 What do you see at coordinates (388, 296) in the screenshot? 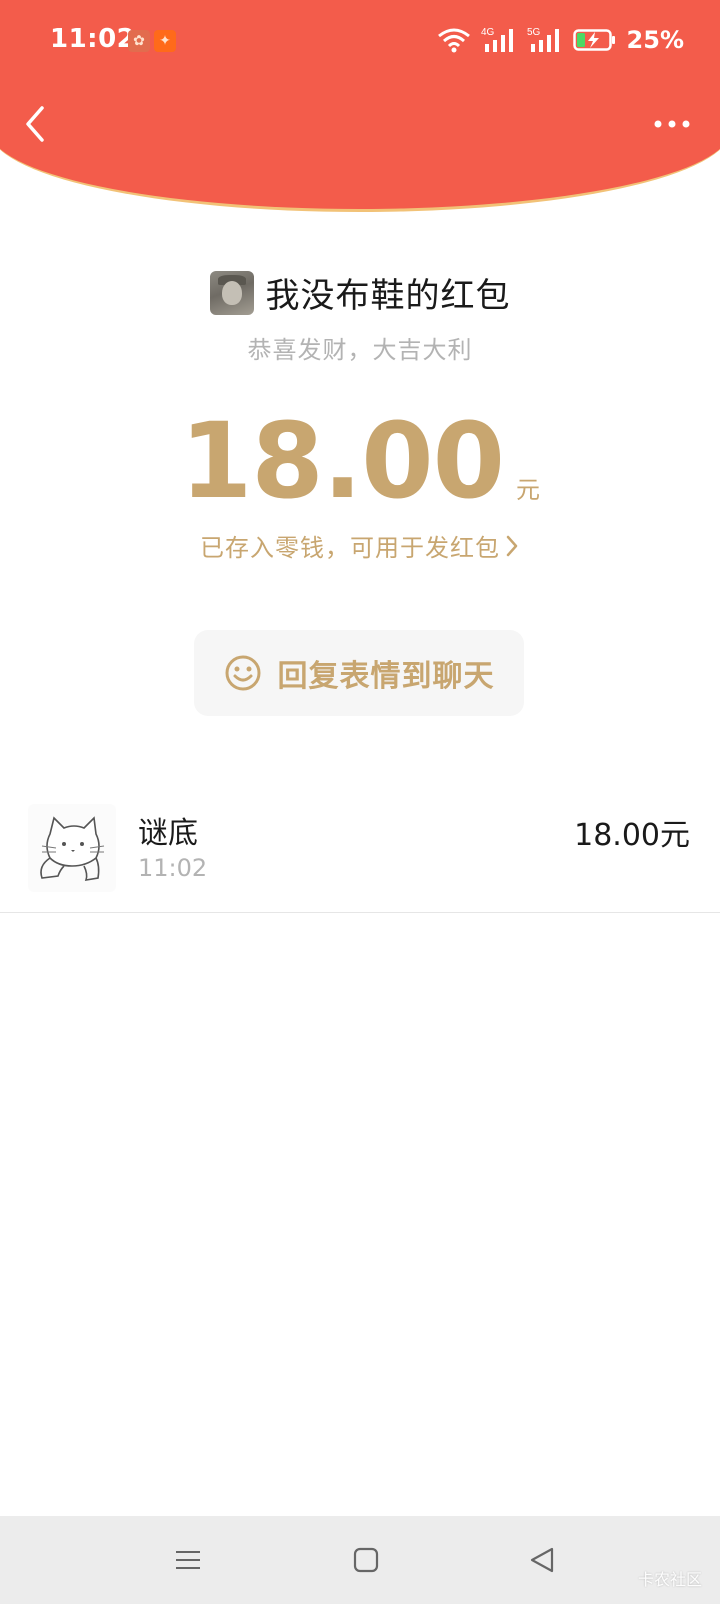
I see `packet-title: 我没布鞋的红包` at bounding box center [388, 296].